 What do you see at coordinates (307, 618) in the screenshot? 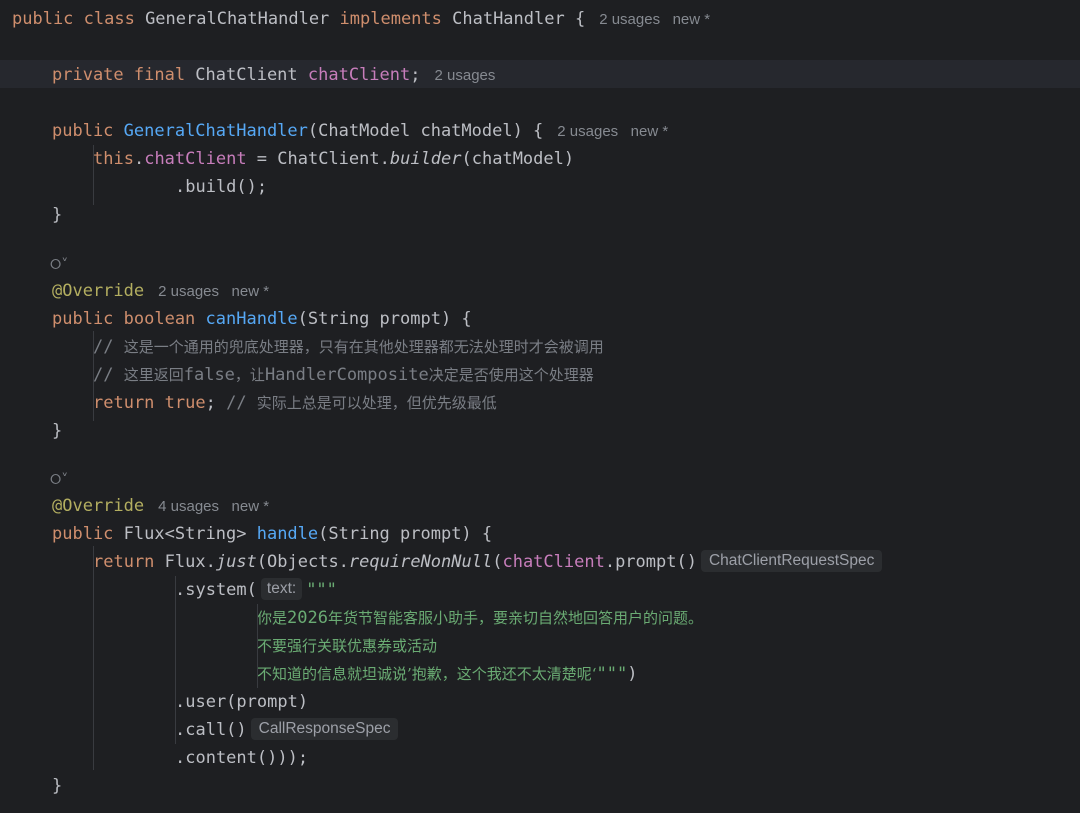
I see `code-token: 2026` at bounding box center [307, 618].